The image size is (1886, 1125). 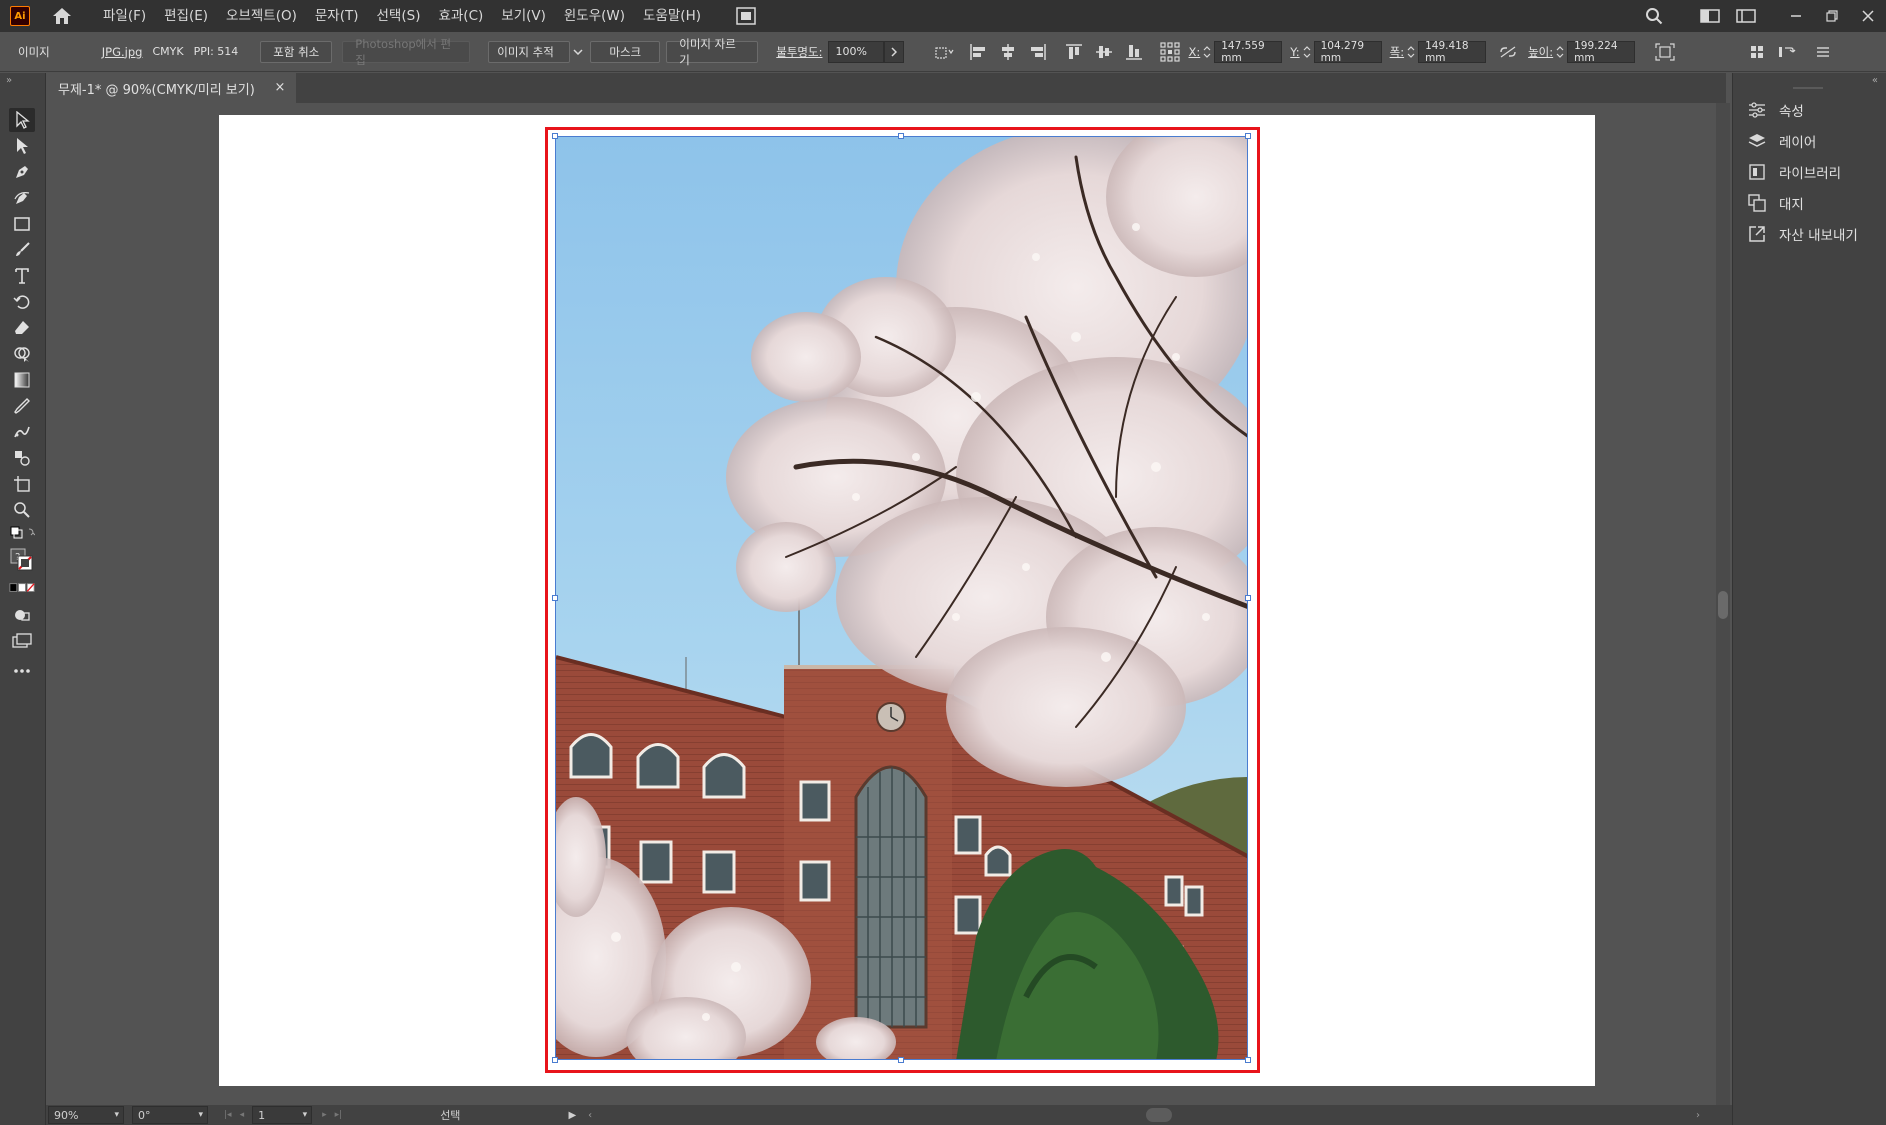 What do you see at coordinates (944, 52) in the screenshot?
I see `recolor-artwork-icon` at bounding box center [944, 52].